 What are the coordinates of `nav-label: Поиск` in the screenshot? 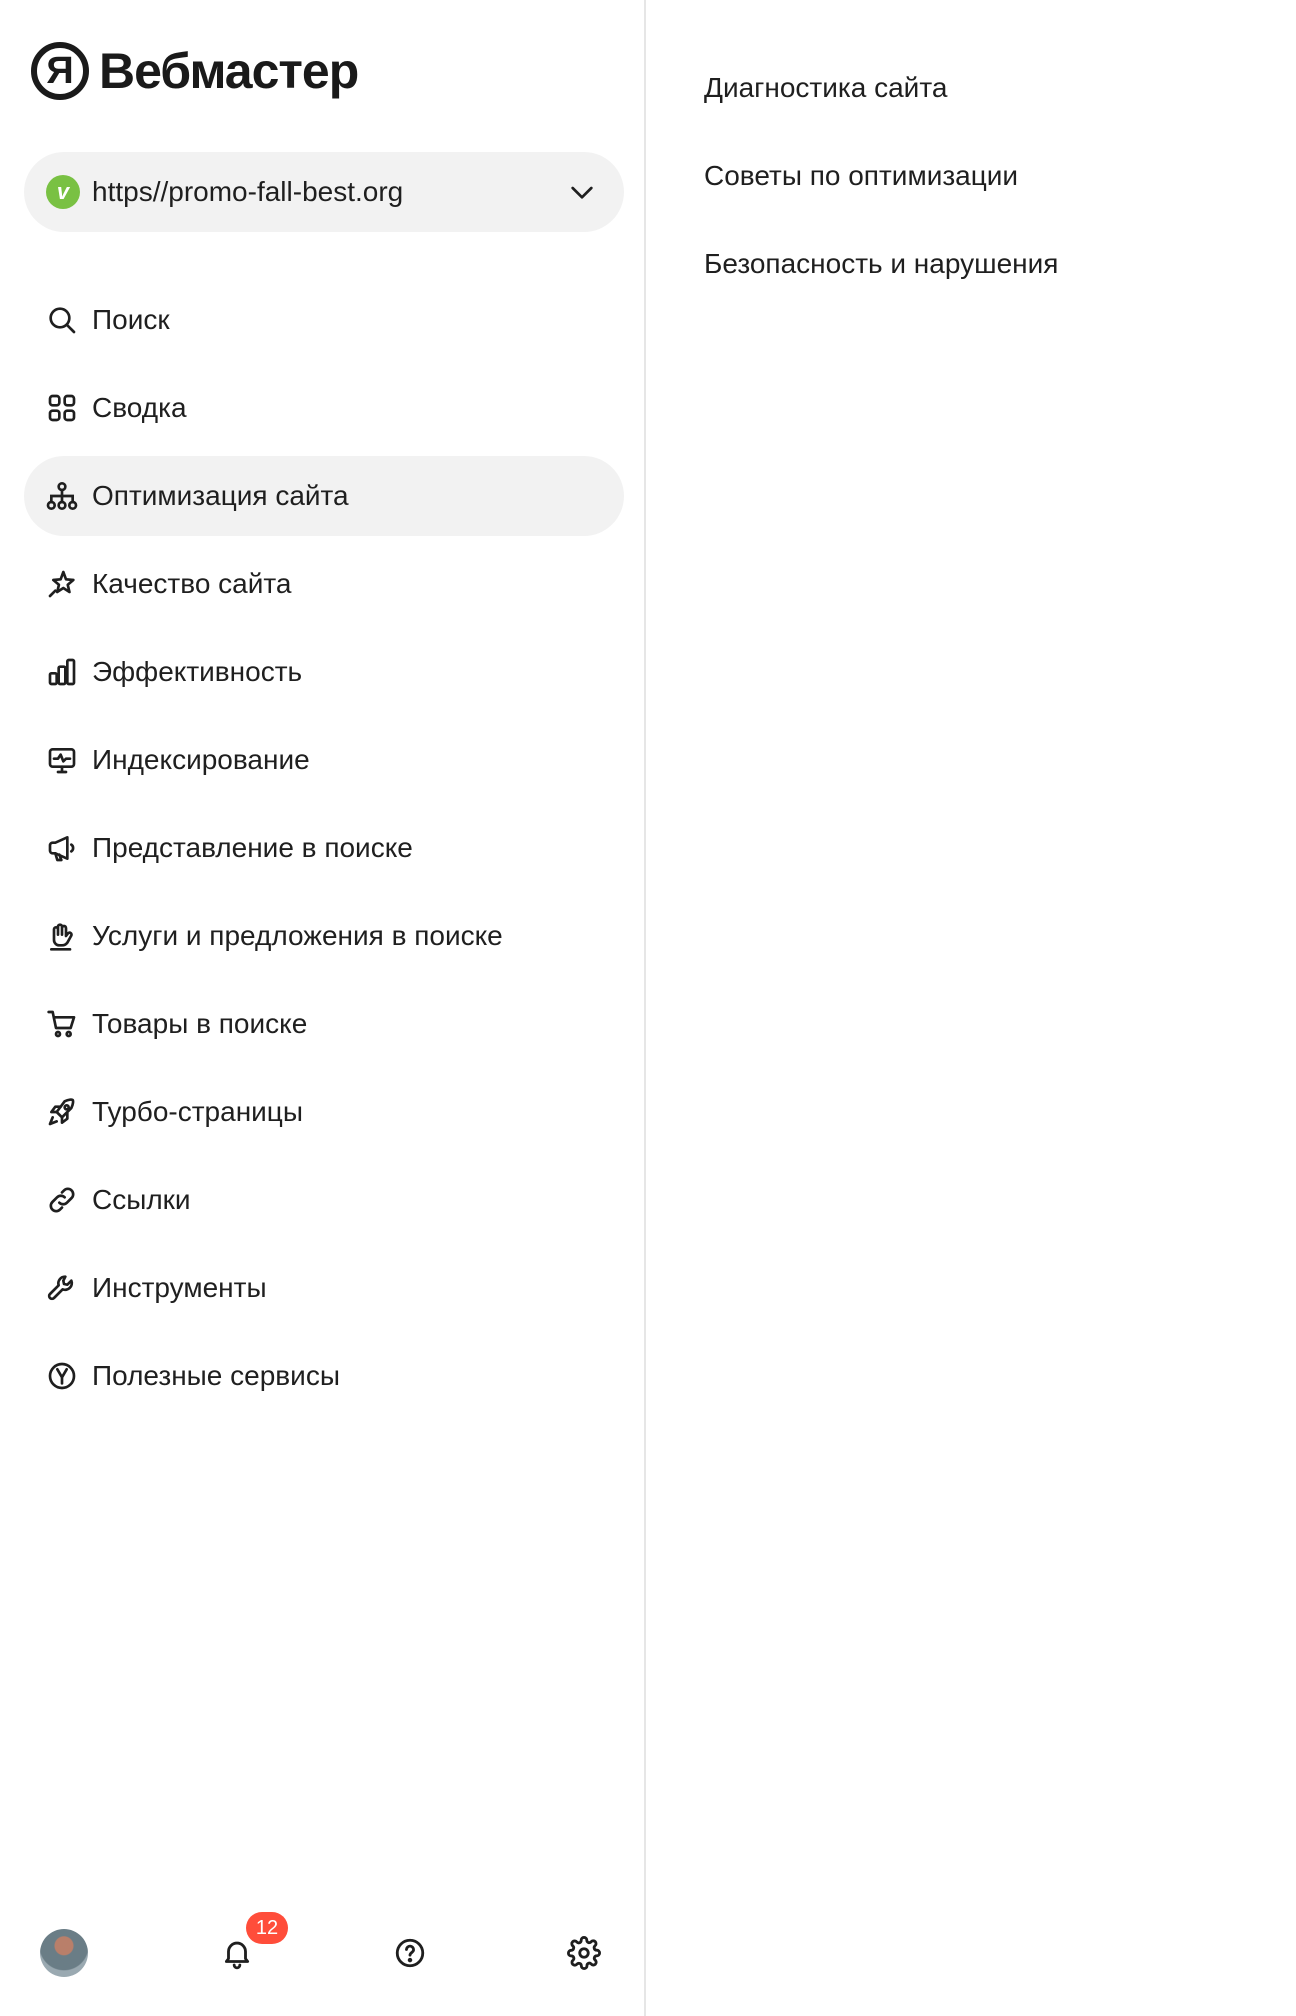 It's located at (131, 319).